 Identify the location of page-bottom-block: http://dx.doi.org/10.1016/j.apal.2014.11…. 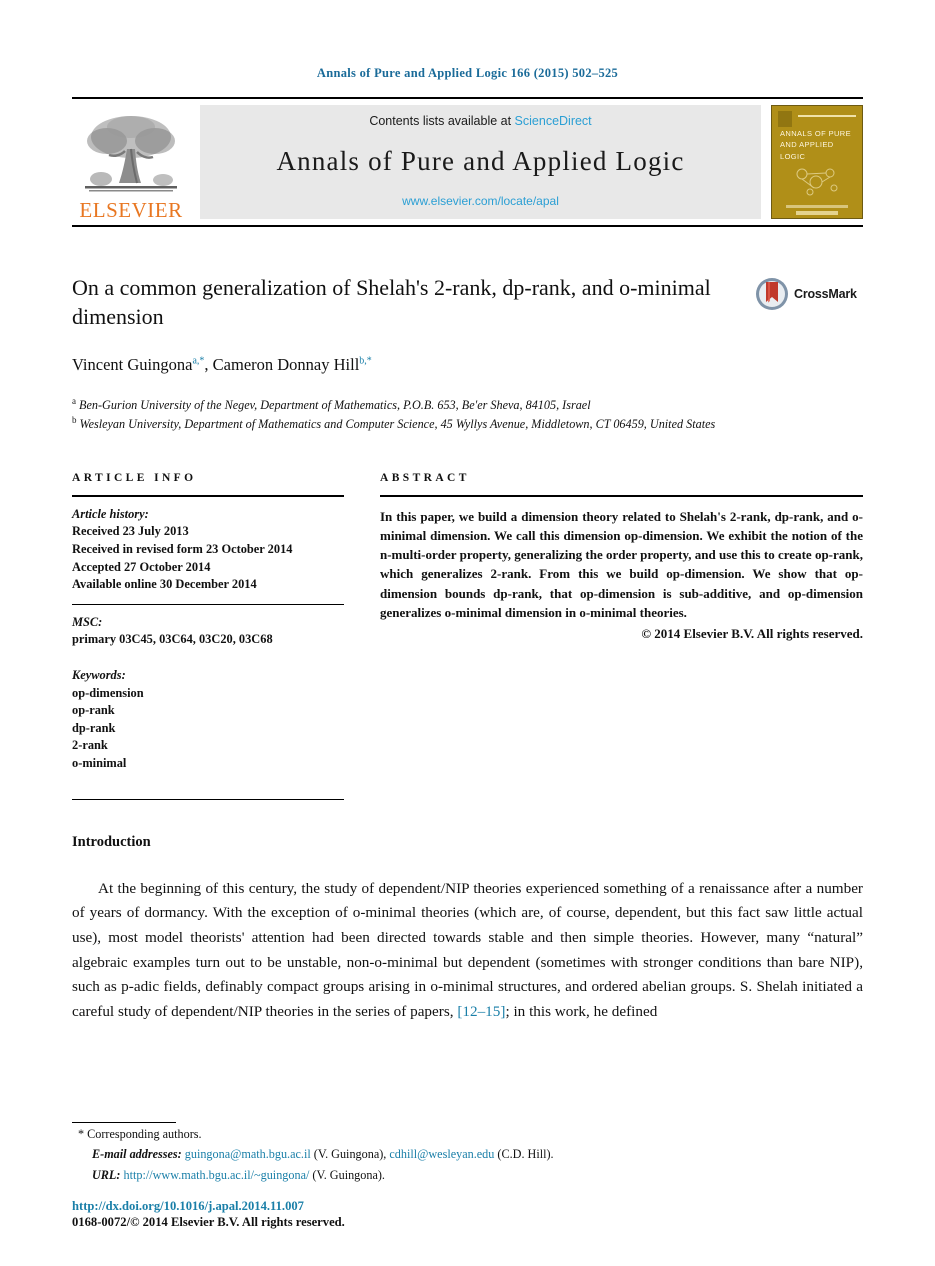
(208, 1214).